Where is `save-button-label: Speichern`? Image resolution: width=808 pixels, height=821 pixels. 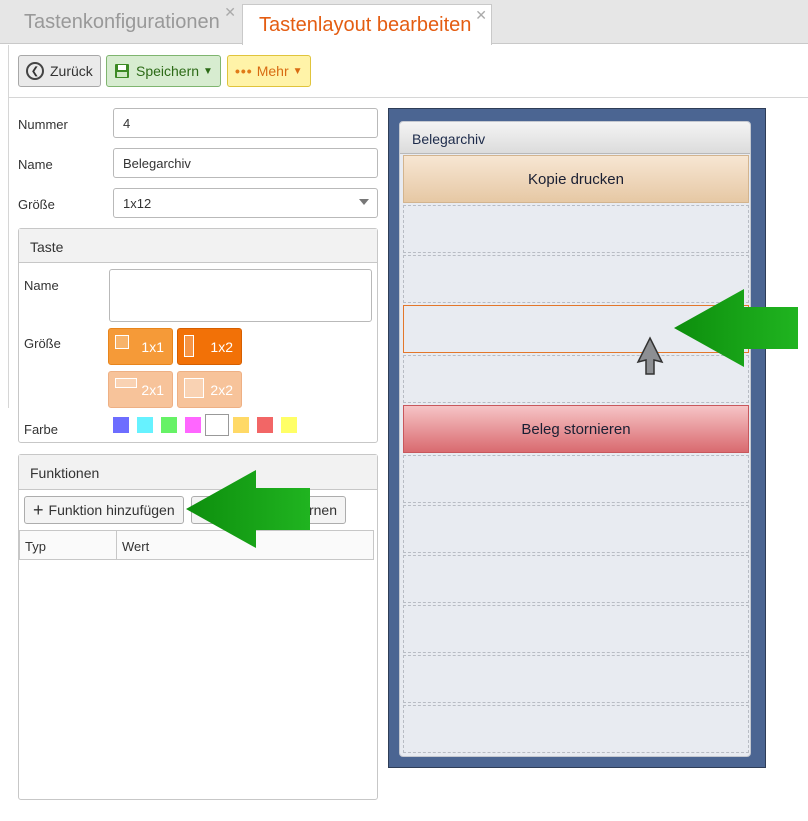
save-button-label: Speichern is located at coordinates (168, 71).